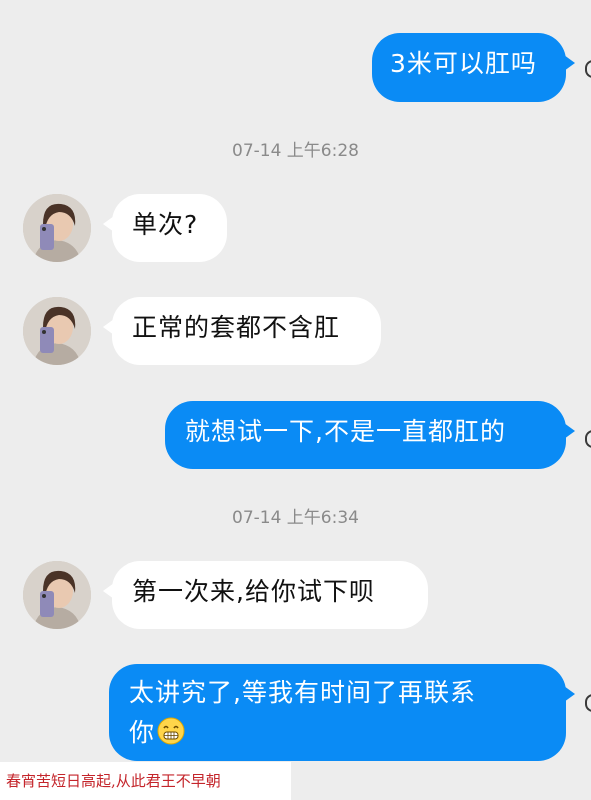  I want to click on timestamp: 07-14 上午6:28, so click(295, 151).